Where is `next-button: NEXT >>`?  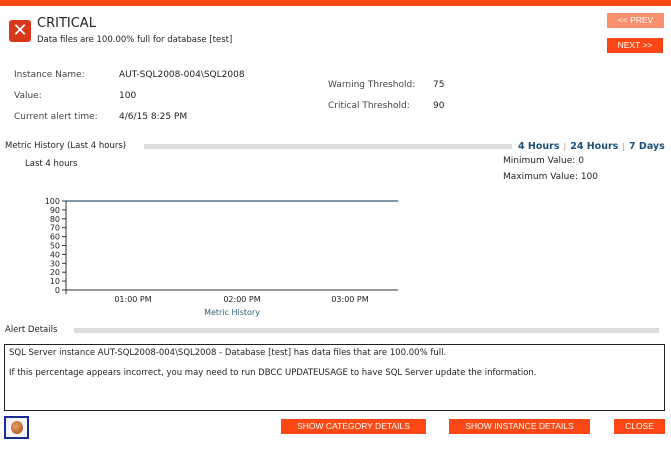 next-button: NEXT >> is located at coordinates (635, 45).